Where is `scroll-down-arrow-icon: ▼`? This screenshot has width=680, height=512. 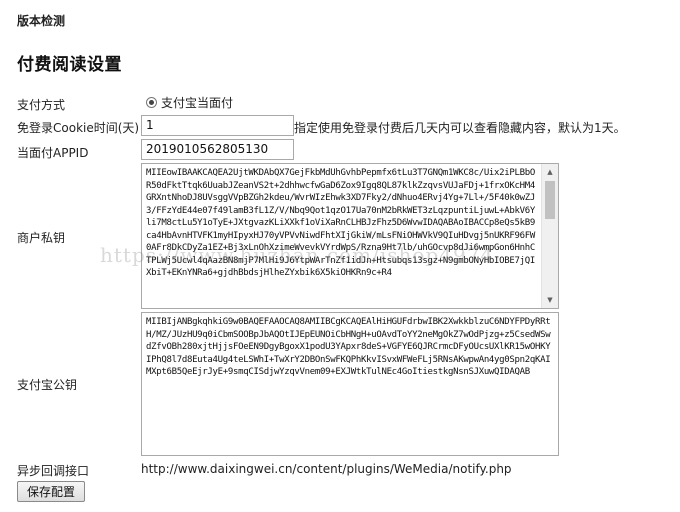 scroll-down-arrow-icon: ▼ is located at coordinates (550, 300).